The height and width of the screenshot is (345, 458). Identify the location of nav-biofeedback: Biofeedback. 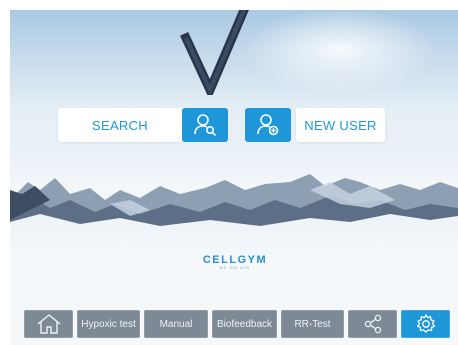
(244, 324).